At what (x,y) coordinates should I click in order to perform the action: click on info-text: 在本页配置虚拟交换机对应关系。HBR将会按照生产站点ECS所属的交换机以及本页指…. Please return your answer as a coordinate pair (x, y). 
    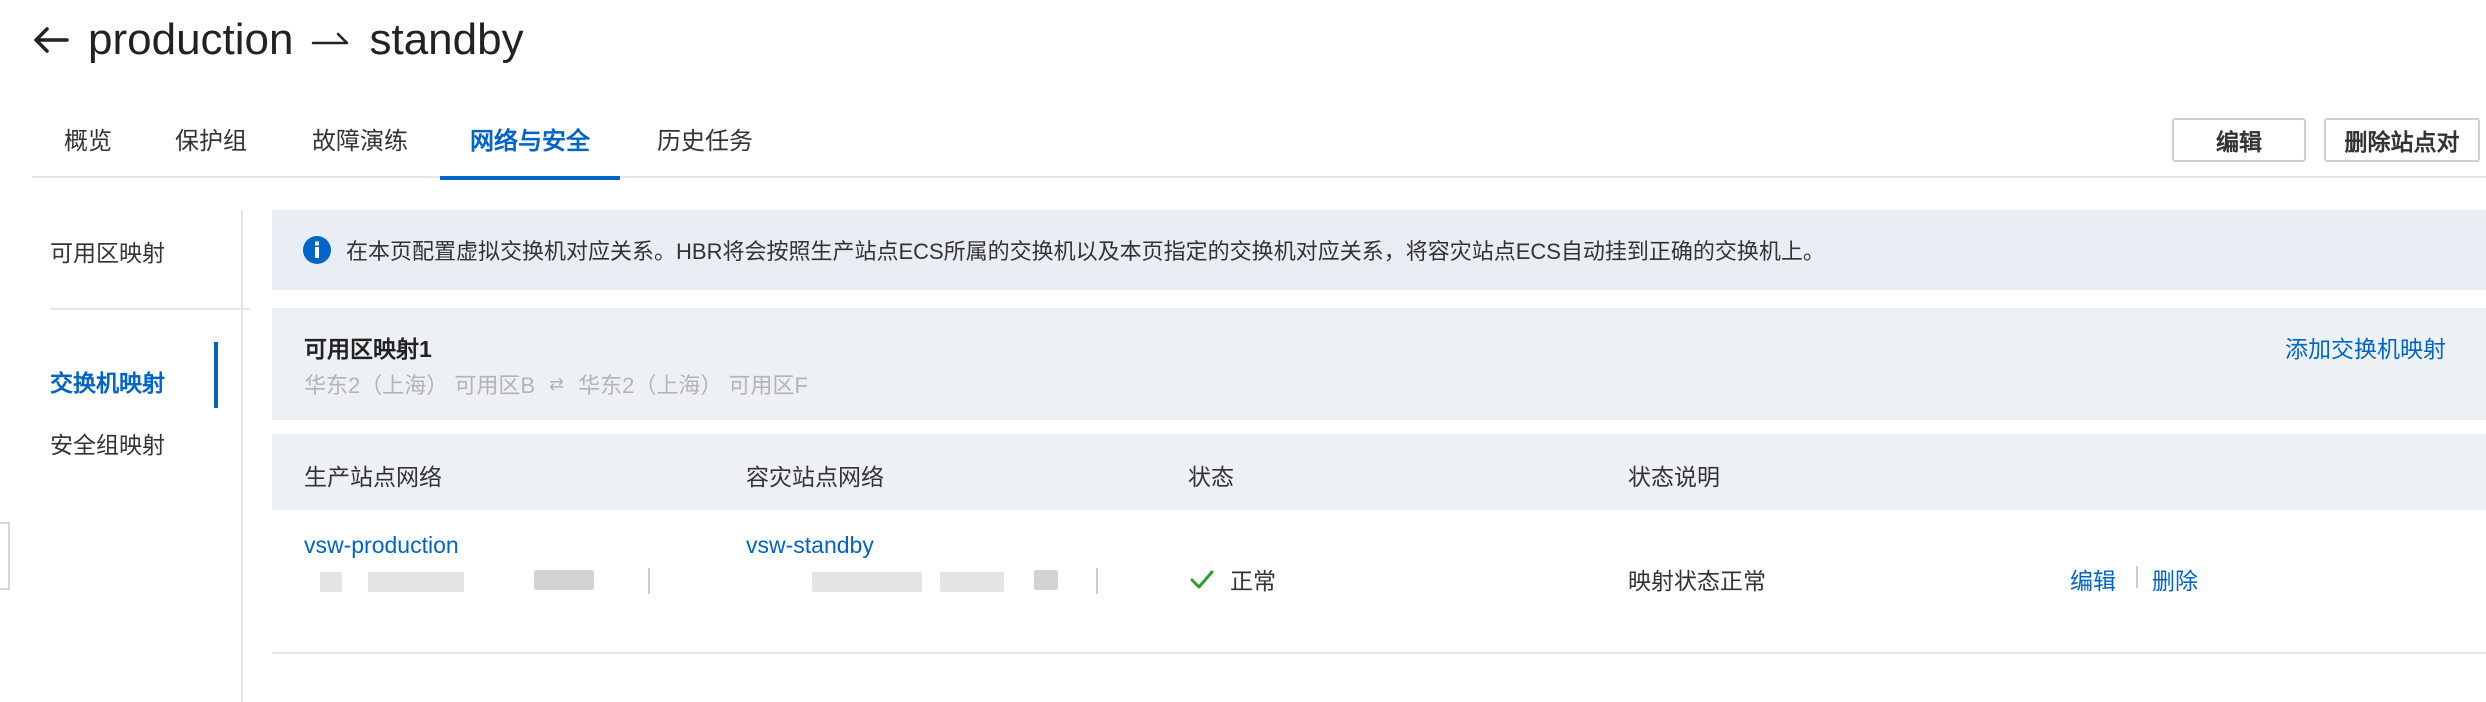
    Looking at the image, I should click on (1085, 251).